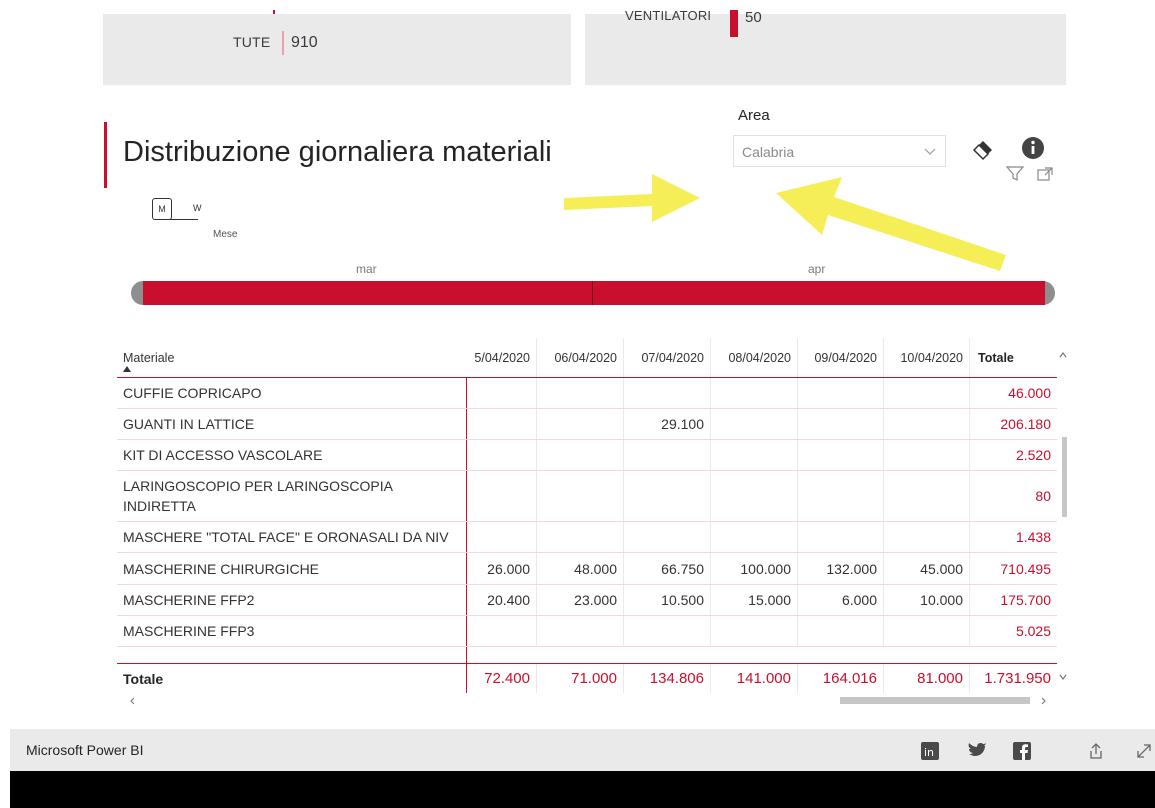 This screenshot has width=1155, height=808. Describe the element at coordinates (501, 600) in the screenshot. I see `value-cell: 20.400` at that location.